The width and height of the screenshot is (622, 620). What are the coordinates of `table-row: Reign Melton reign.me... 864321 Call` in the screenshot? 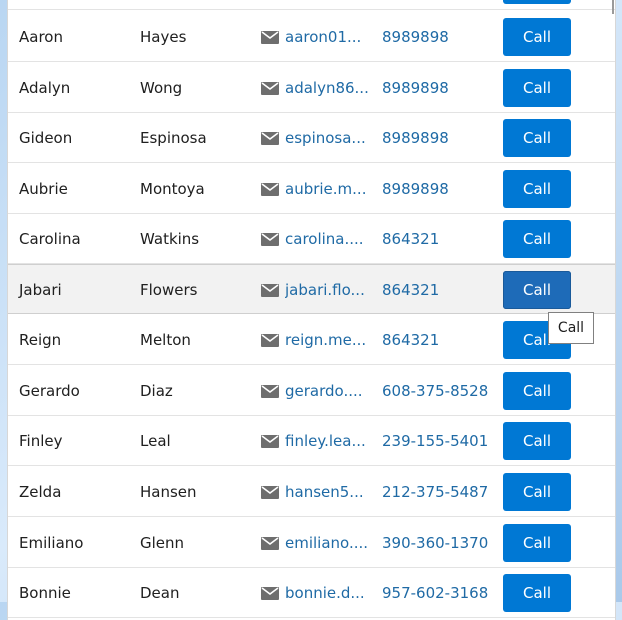 It's located at (311, 340).